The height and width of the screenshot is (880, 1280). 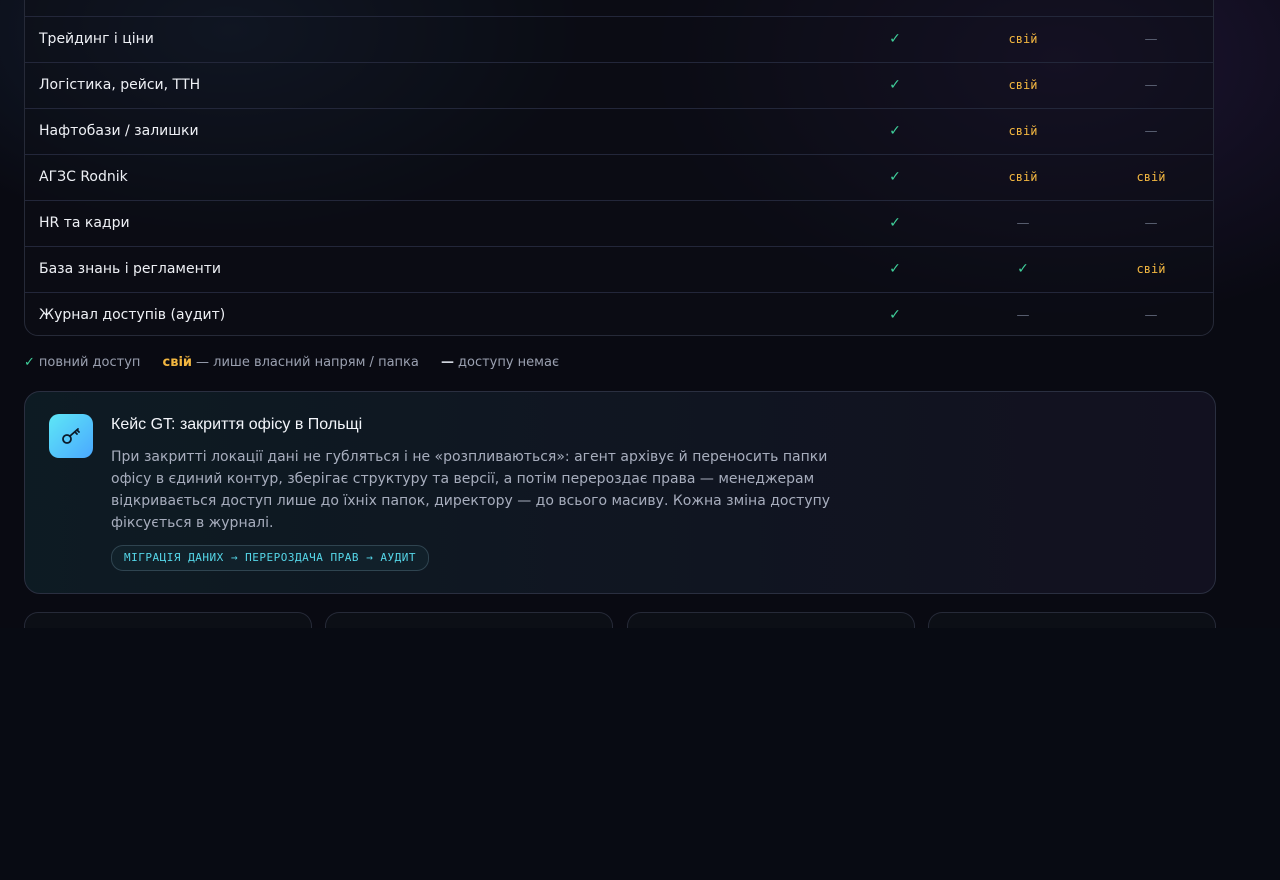 I want to click on legend-own-symbol: свій, so click(x=177, y=362).